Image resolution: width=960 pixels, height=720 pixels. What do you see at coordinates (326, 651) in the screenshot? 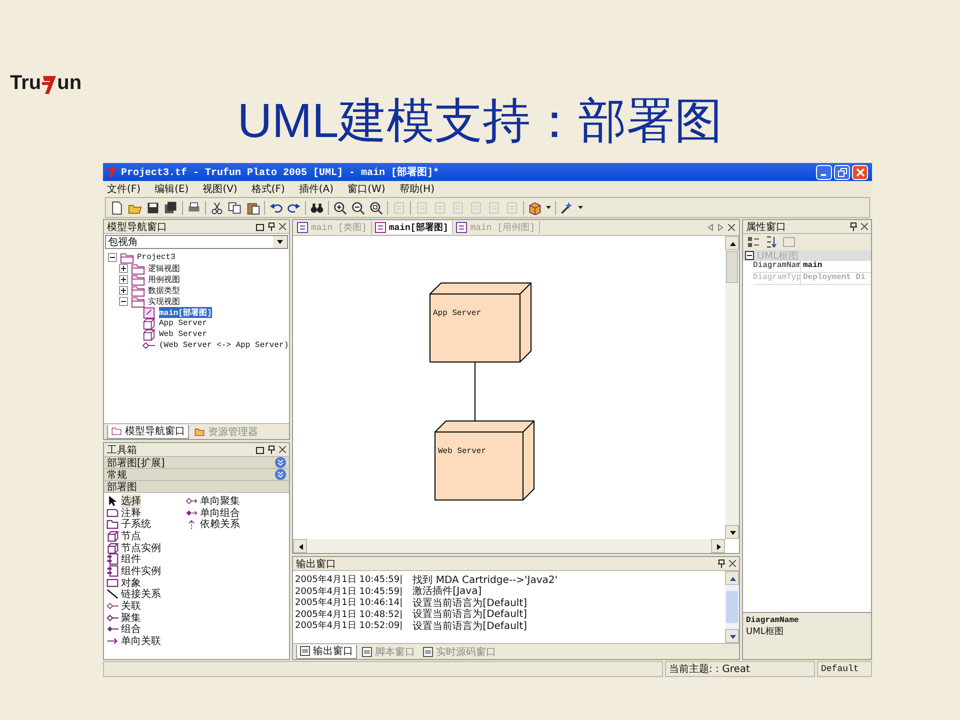
I see `panel-tab: 输出窗口` at bounding box center [326, 651].